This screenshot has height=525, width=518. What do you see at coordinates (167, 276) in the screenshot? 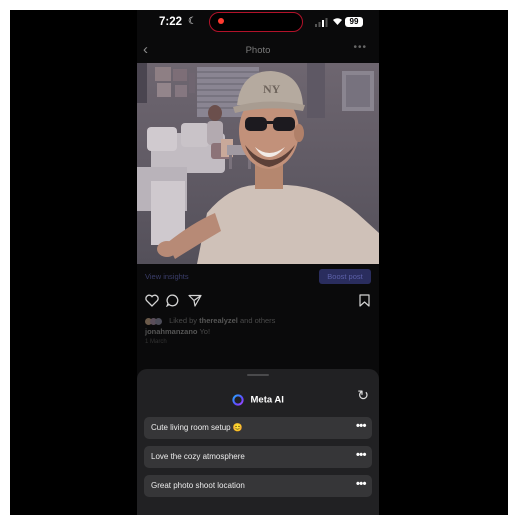
I see `view-insights-link: View insights` at bounding box center [167, 276].